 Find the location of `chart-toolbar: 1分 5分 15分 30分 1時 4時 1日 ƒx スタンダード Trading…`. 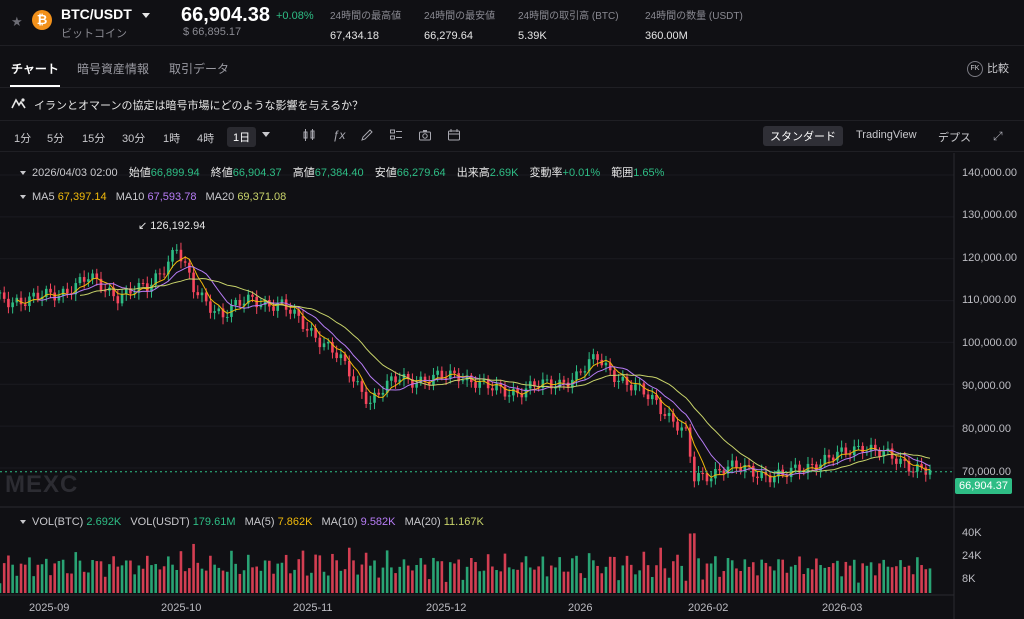

chart-toolbar: 1分 5分 15分 30分 1時 4時 1日 ƒx スタンダード Trading… is located at coordinates (512, 136).